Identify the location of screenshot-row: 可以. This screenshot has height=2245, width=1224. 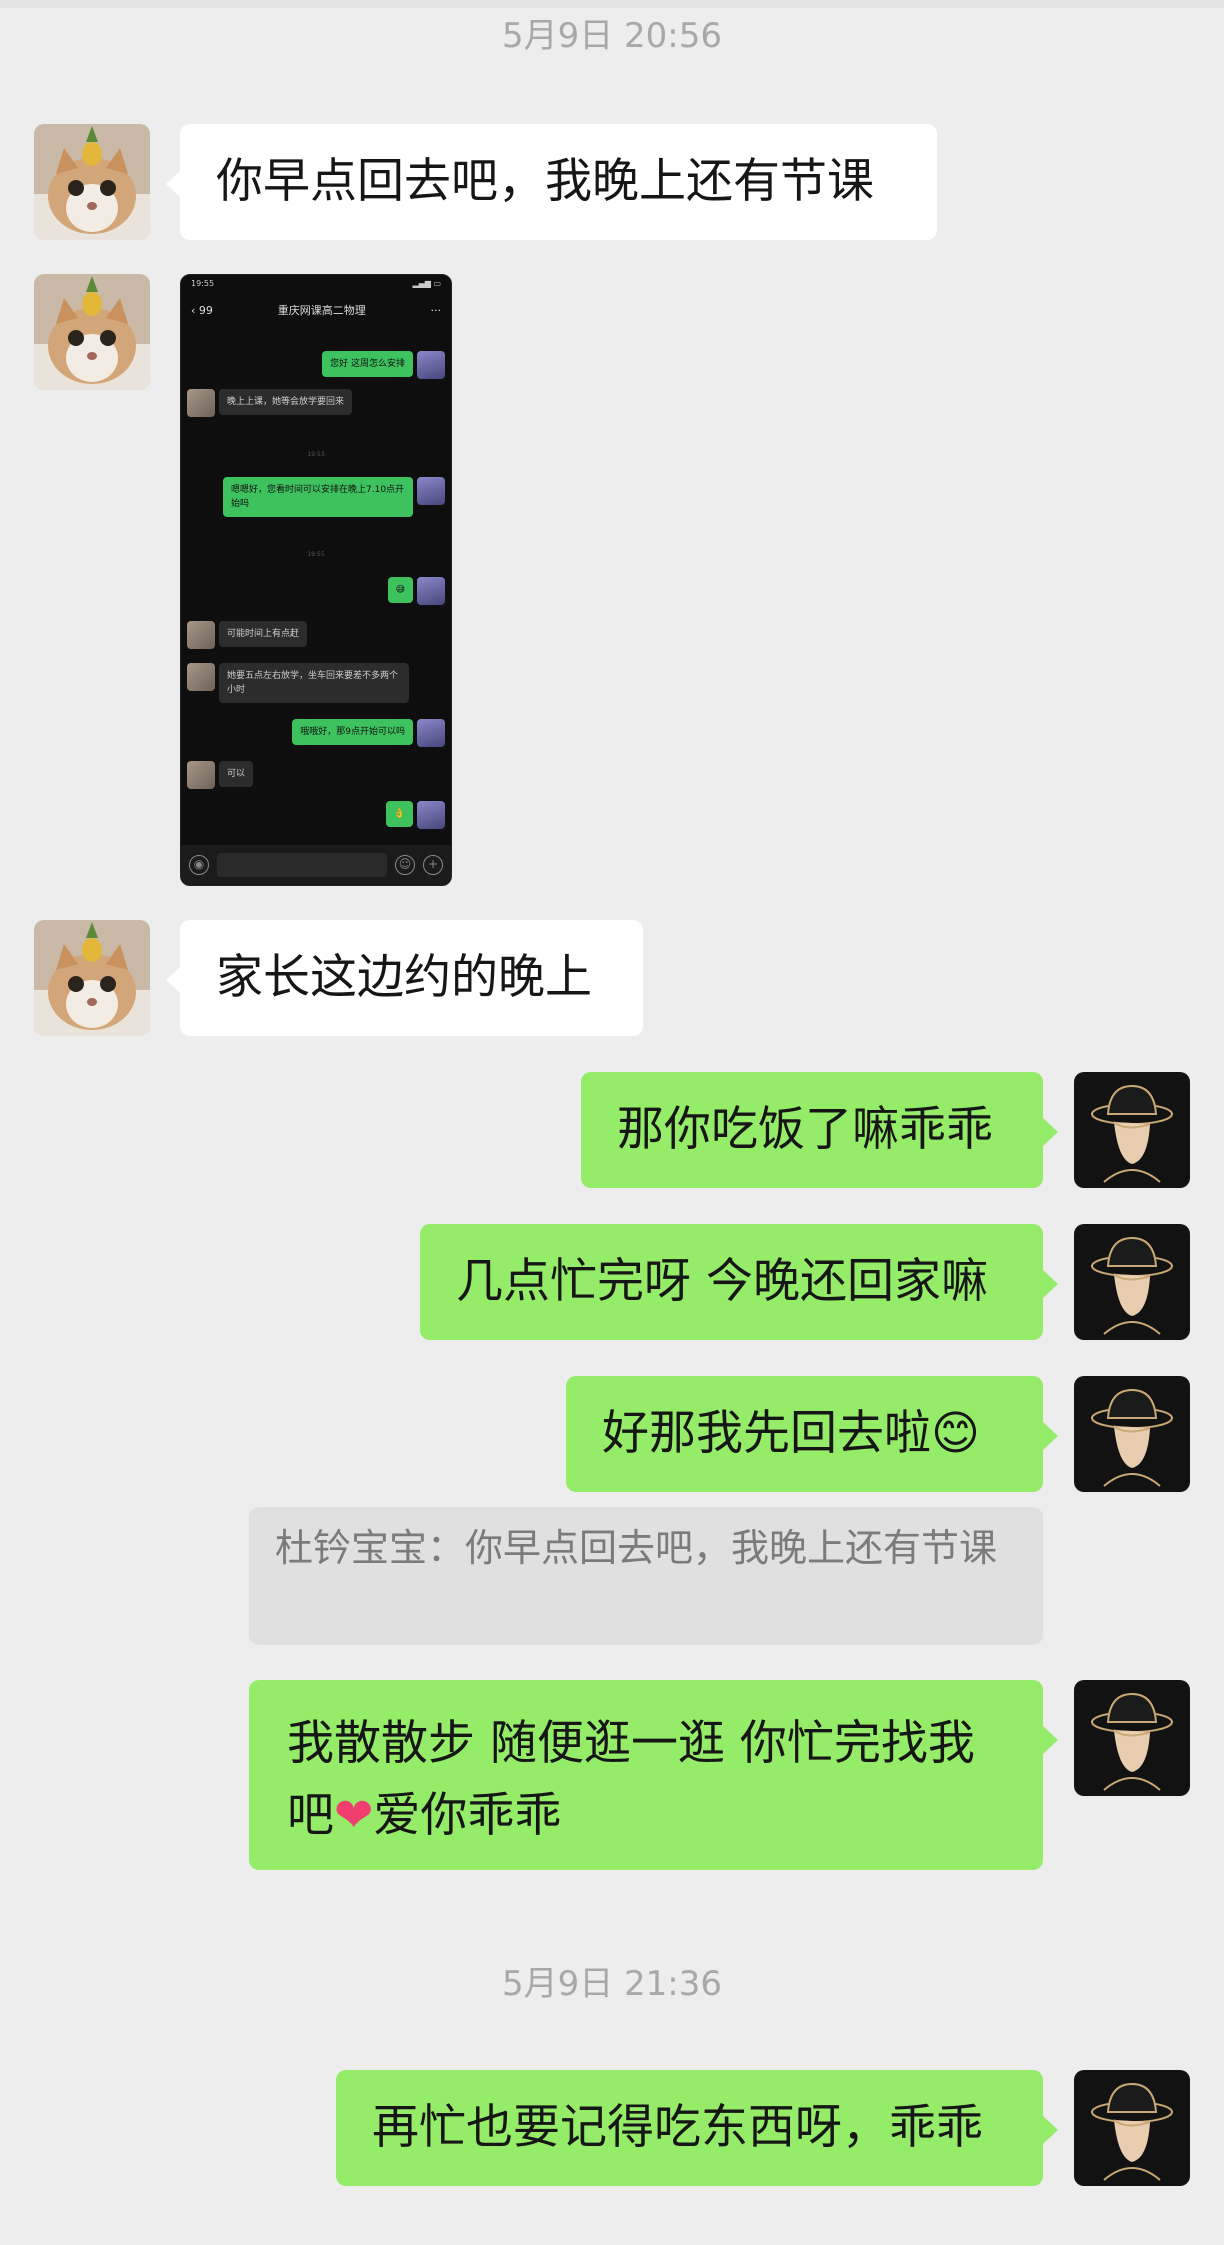
(220, 775).